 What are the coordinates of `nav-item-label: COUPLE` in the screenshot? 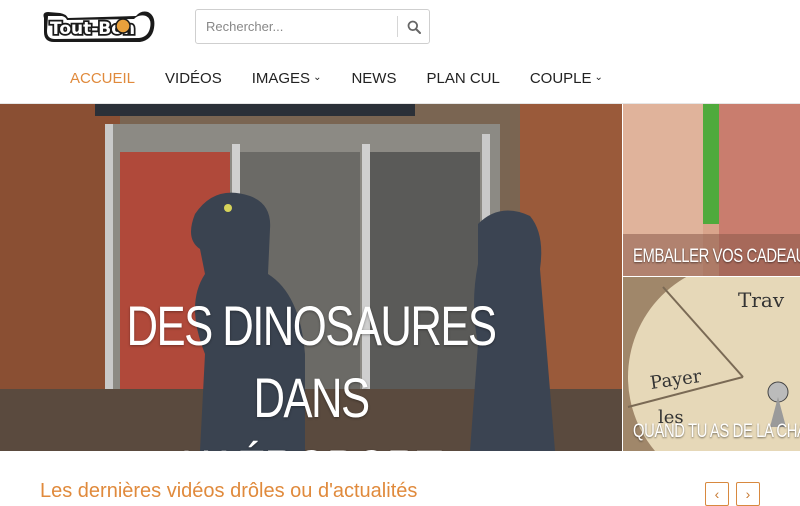 It's located at (560, 78).